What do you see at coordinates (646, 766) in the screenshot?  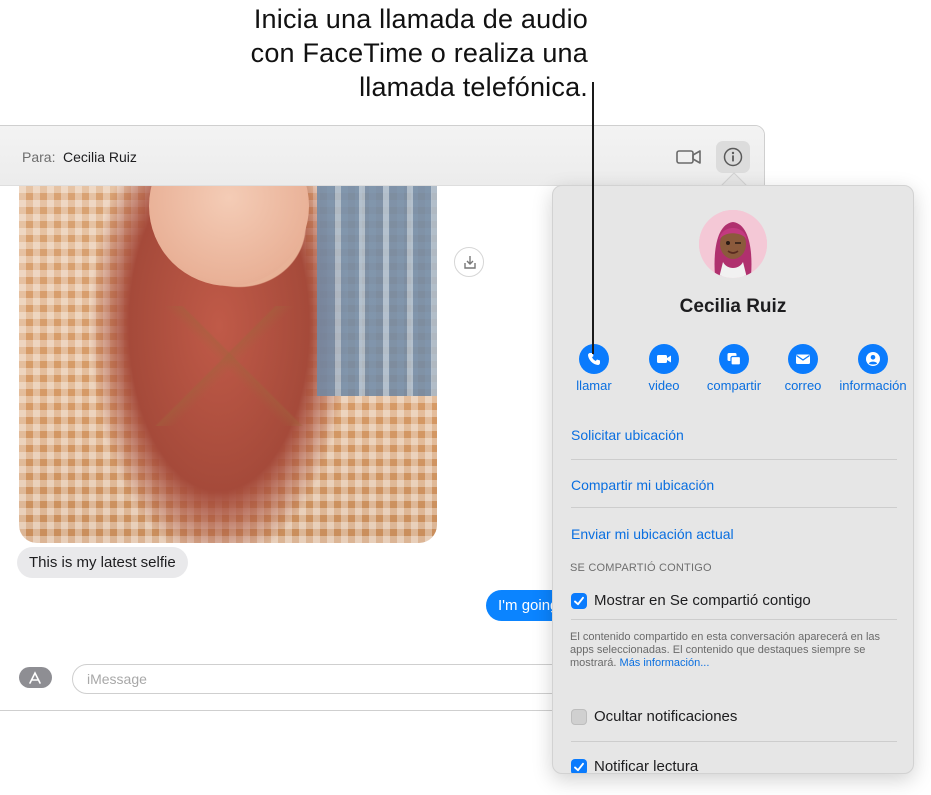 I see `read-receipts-label: Notificar lectura` at bounding box center [646, 766].